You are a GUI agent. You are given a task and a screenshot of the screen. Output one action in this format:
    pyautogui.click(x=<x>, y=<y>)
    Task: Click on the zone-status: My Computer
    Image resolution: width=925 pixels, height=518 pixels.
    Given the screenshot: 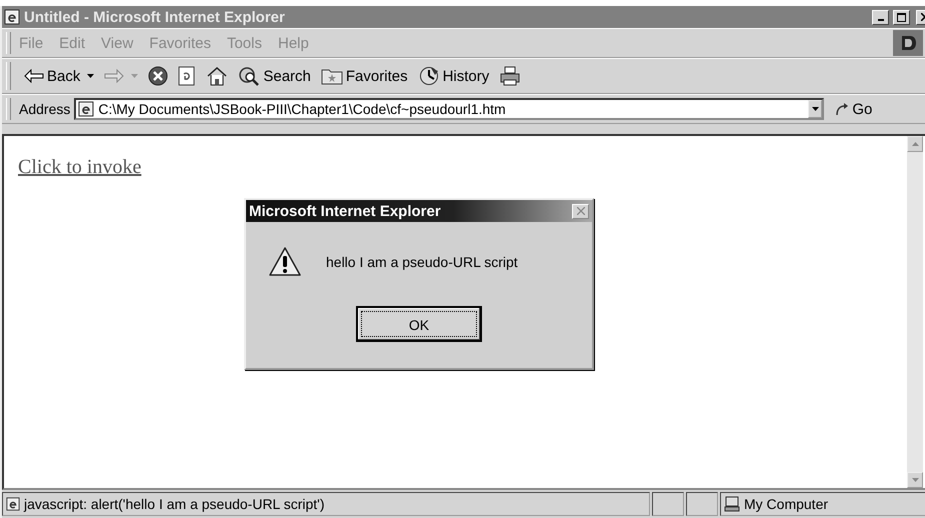 What is the action you would take?
    pyautogui.click(x=786, y=504)
    